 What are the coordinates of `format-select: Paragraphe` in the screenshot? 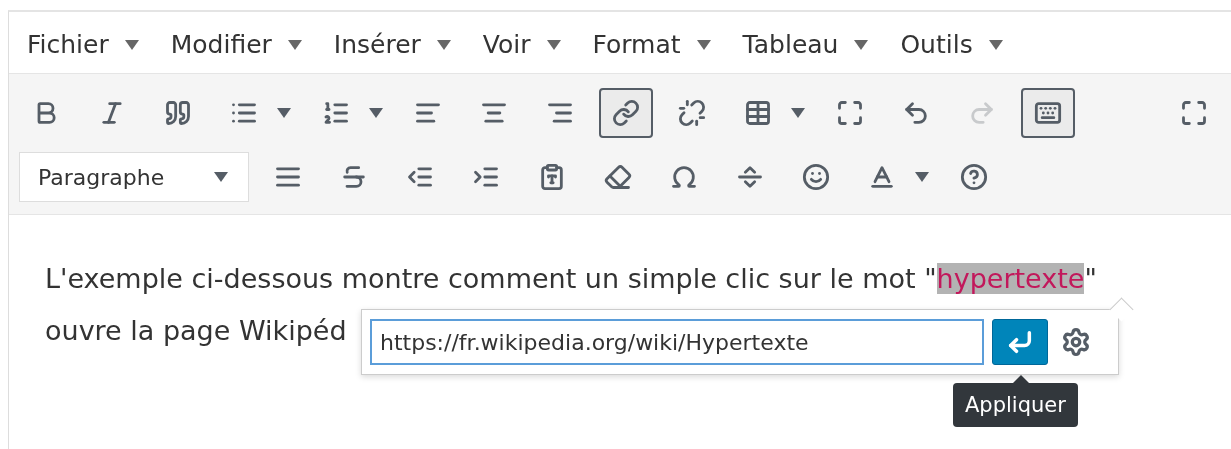 It's located at (134, 177).